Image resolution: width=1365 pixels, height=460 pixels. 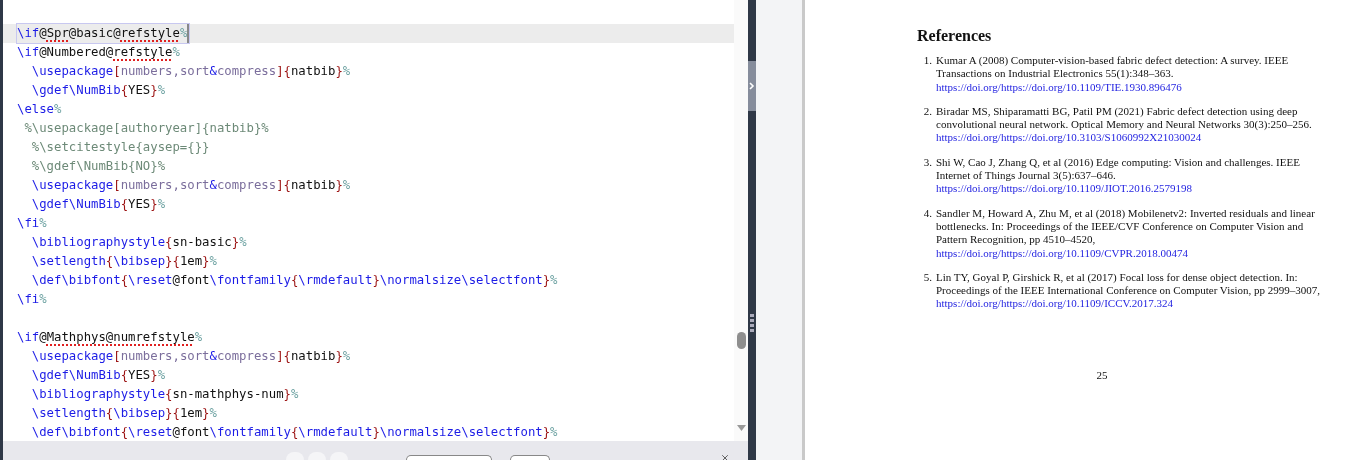 What do you see at coordinates (98, 166) in the screenshot?
I see `code-line: %\gdef\NumBib{NO}%` at bounding box center [98, 166].